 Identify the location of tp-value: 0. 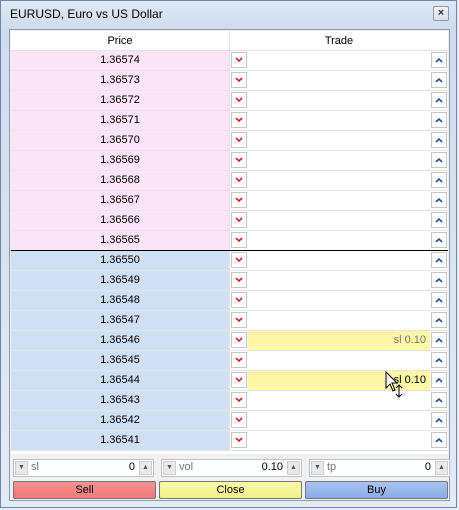
(428, 467).